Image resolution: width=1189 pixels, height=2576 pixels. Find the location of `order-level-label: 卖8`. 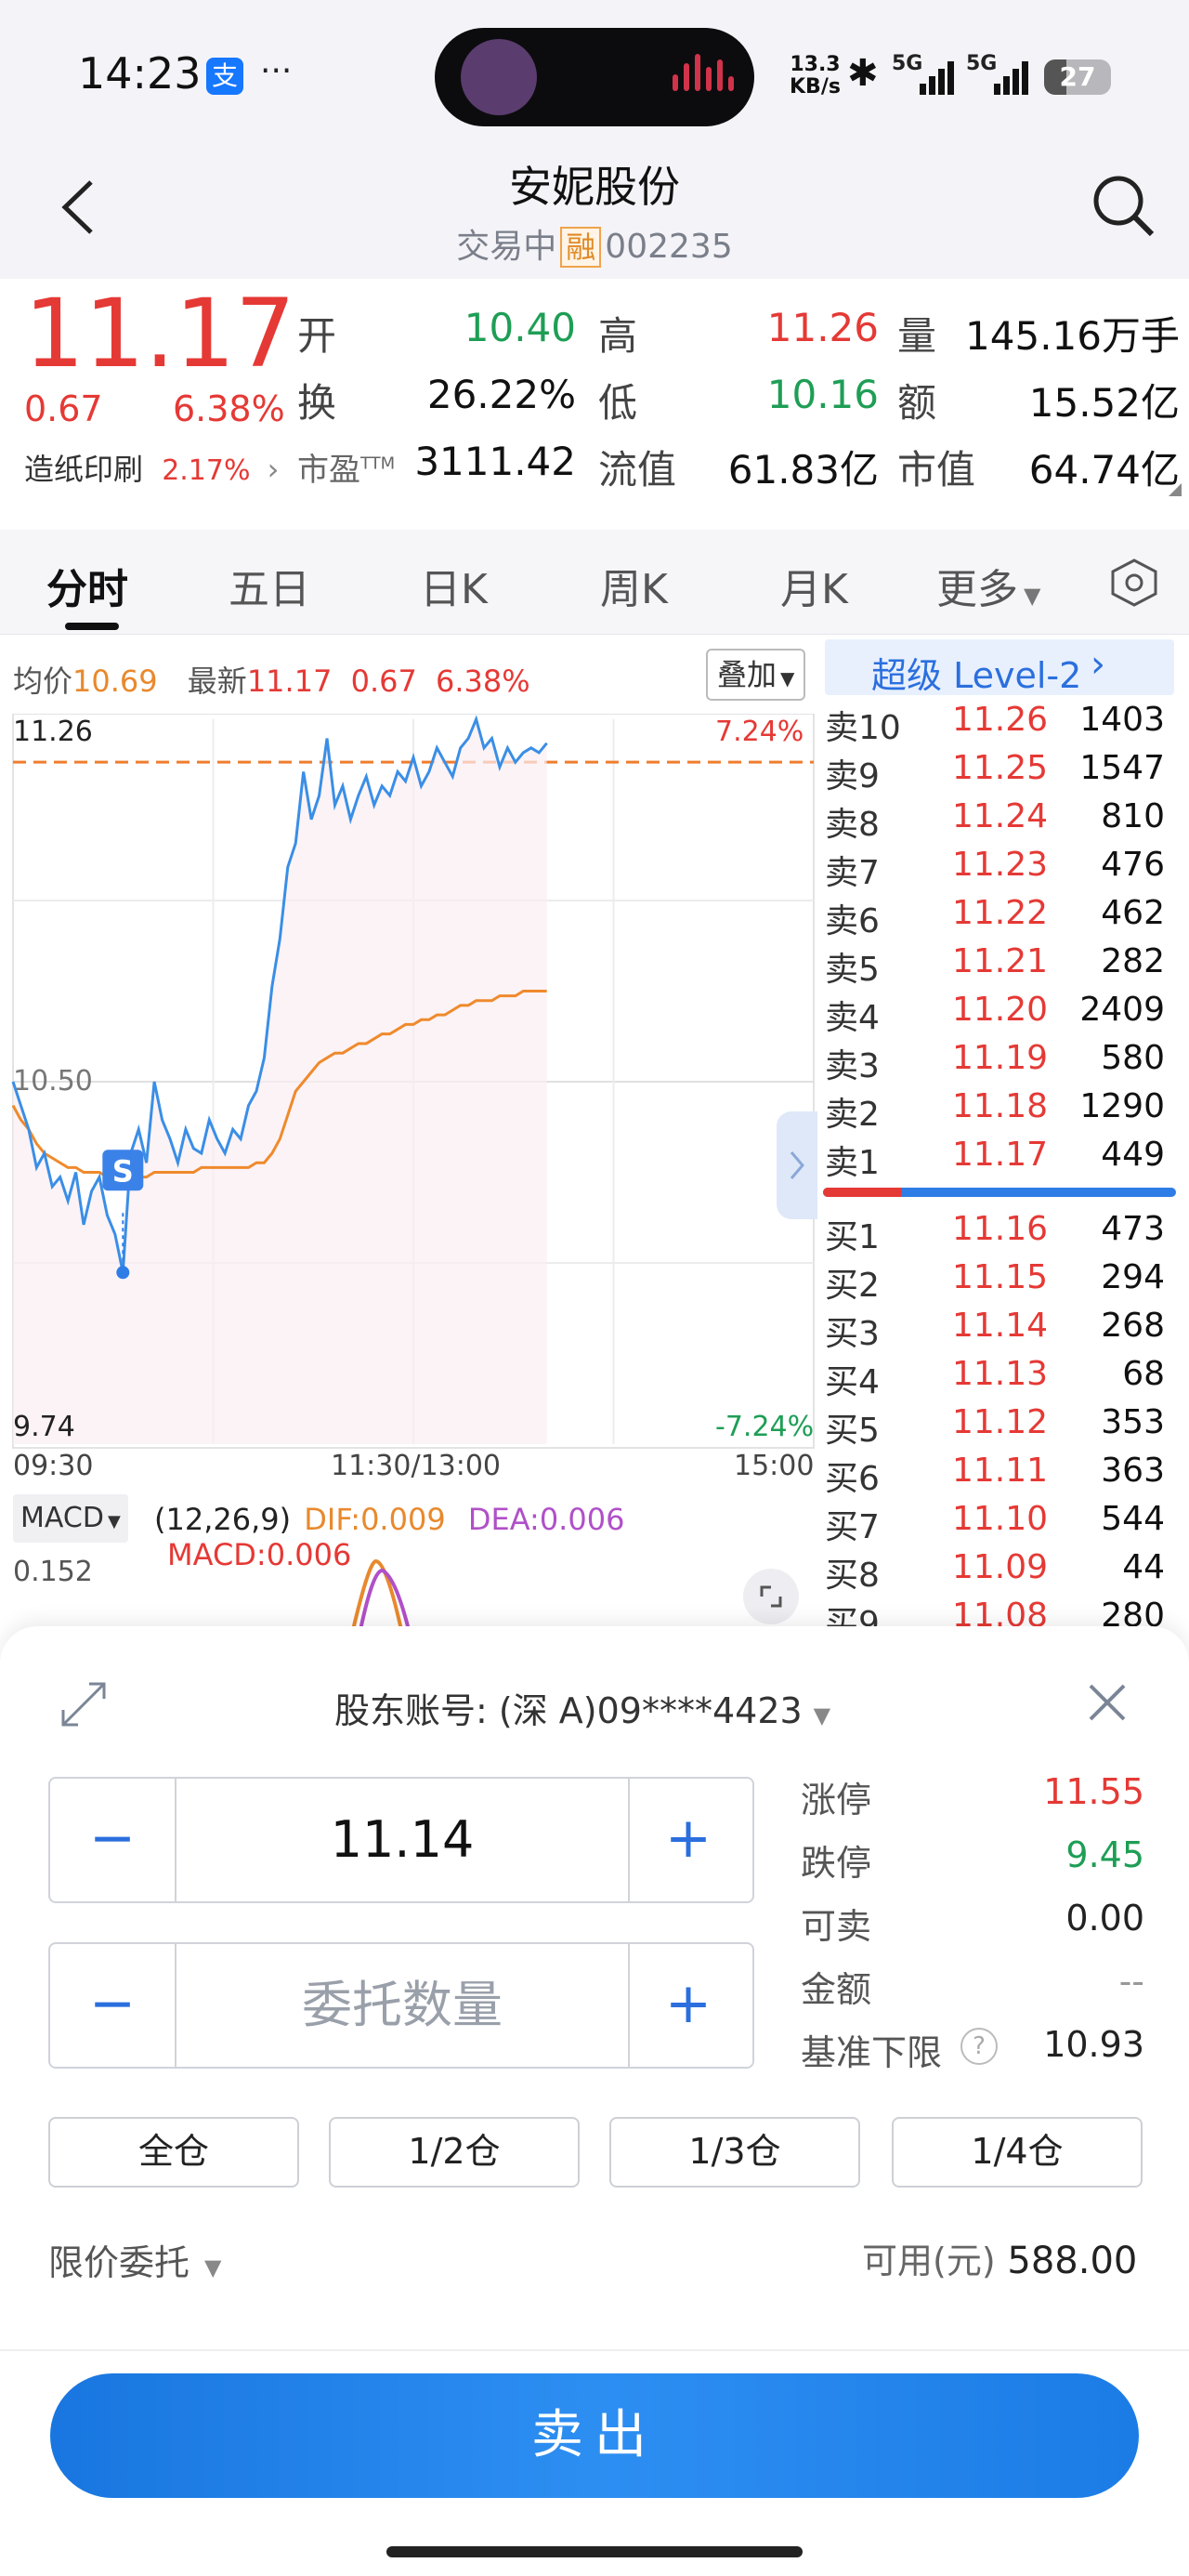

order-level-label: 卖8 is located at coordinates (852, 825).